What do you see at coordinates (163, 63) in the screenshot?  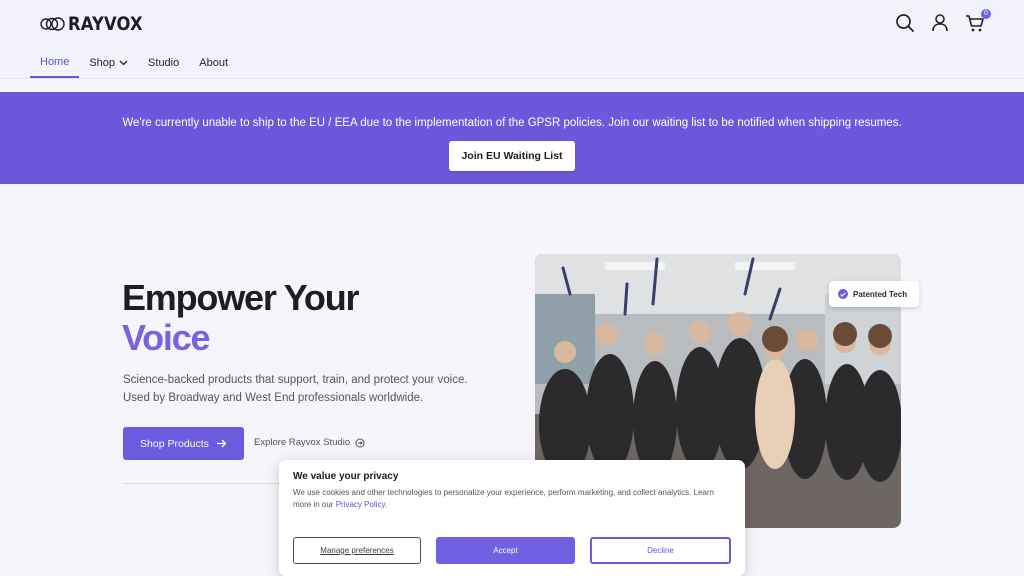 I see `nav-studio: Studio` at bounding box center [163, 63].